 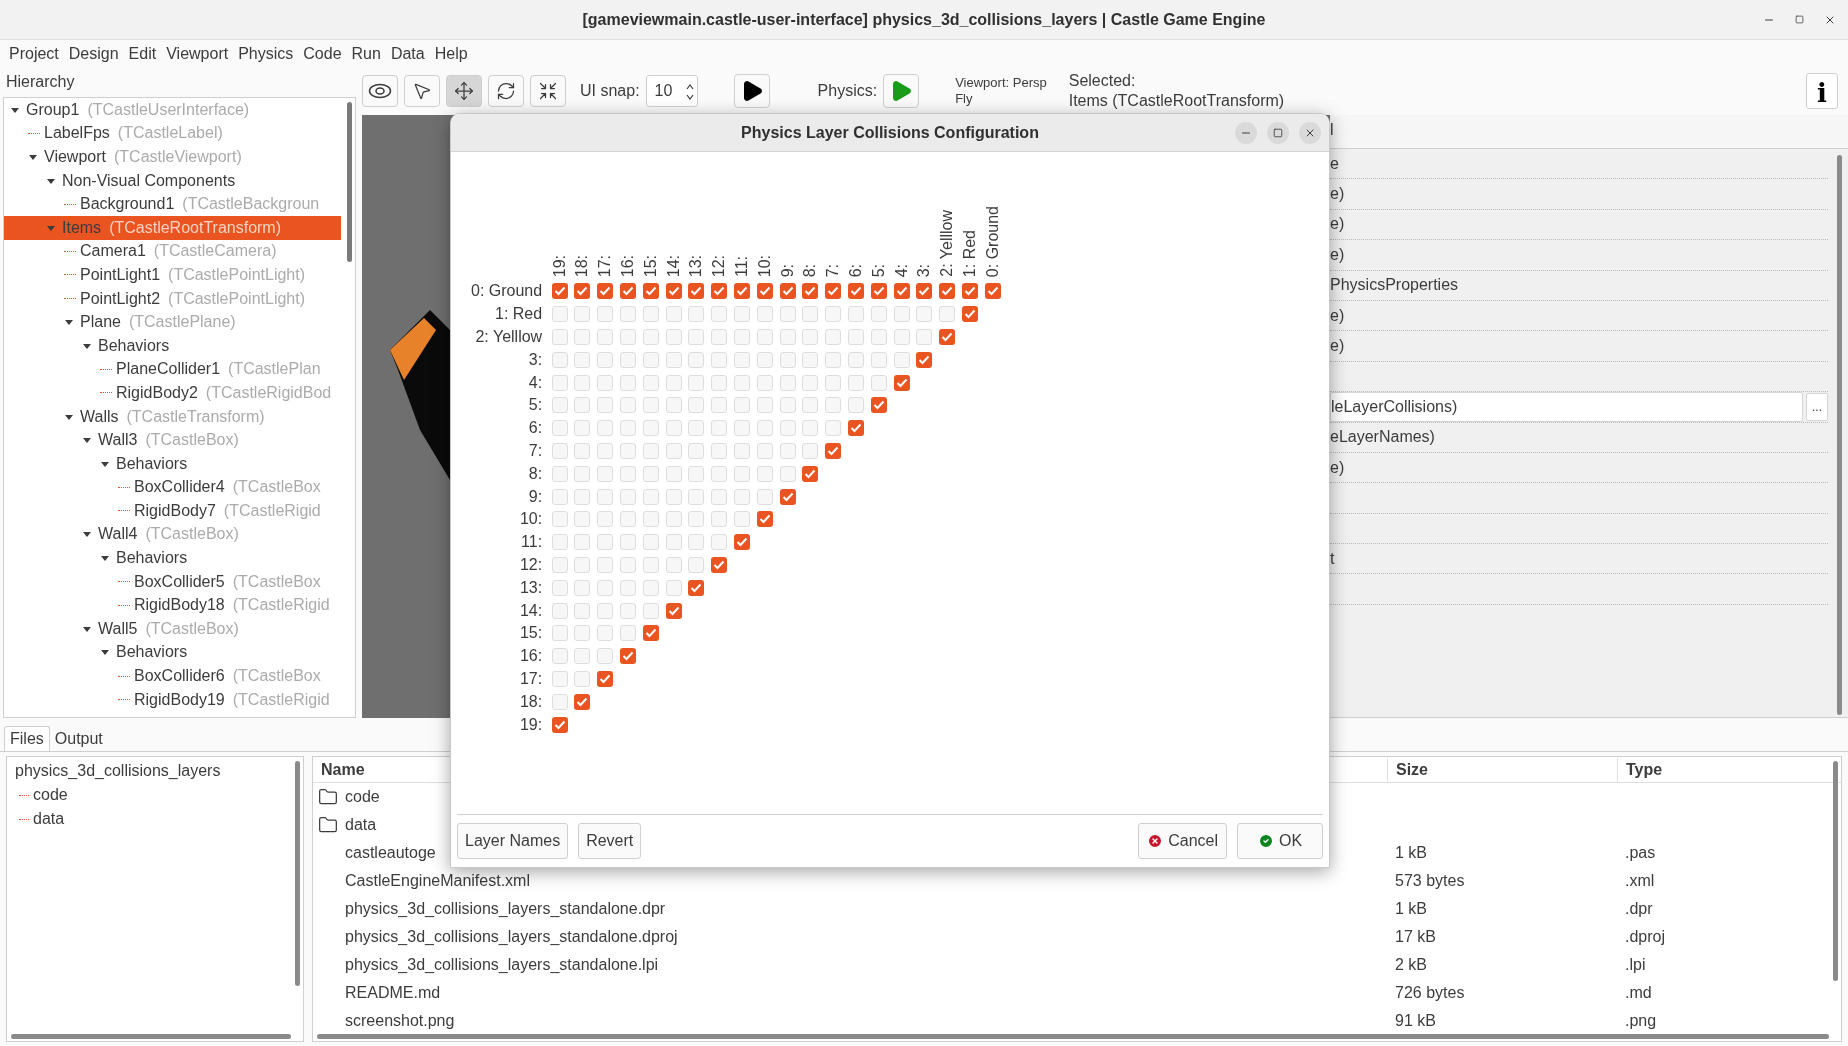 I want to click on tree-item: PointLight1 (TCastlePointLight), so click(x=172, y=275).